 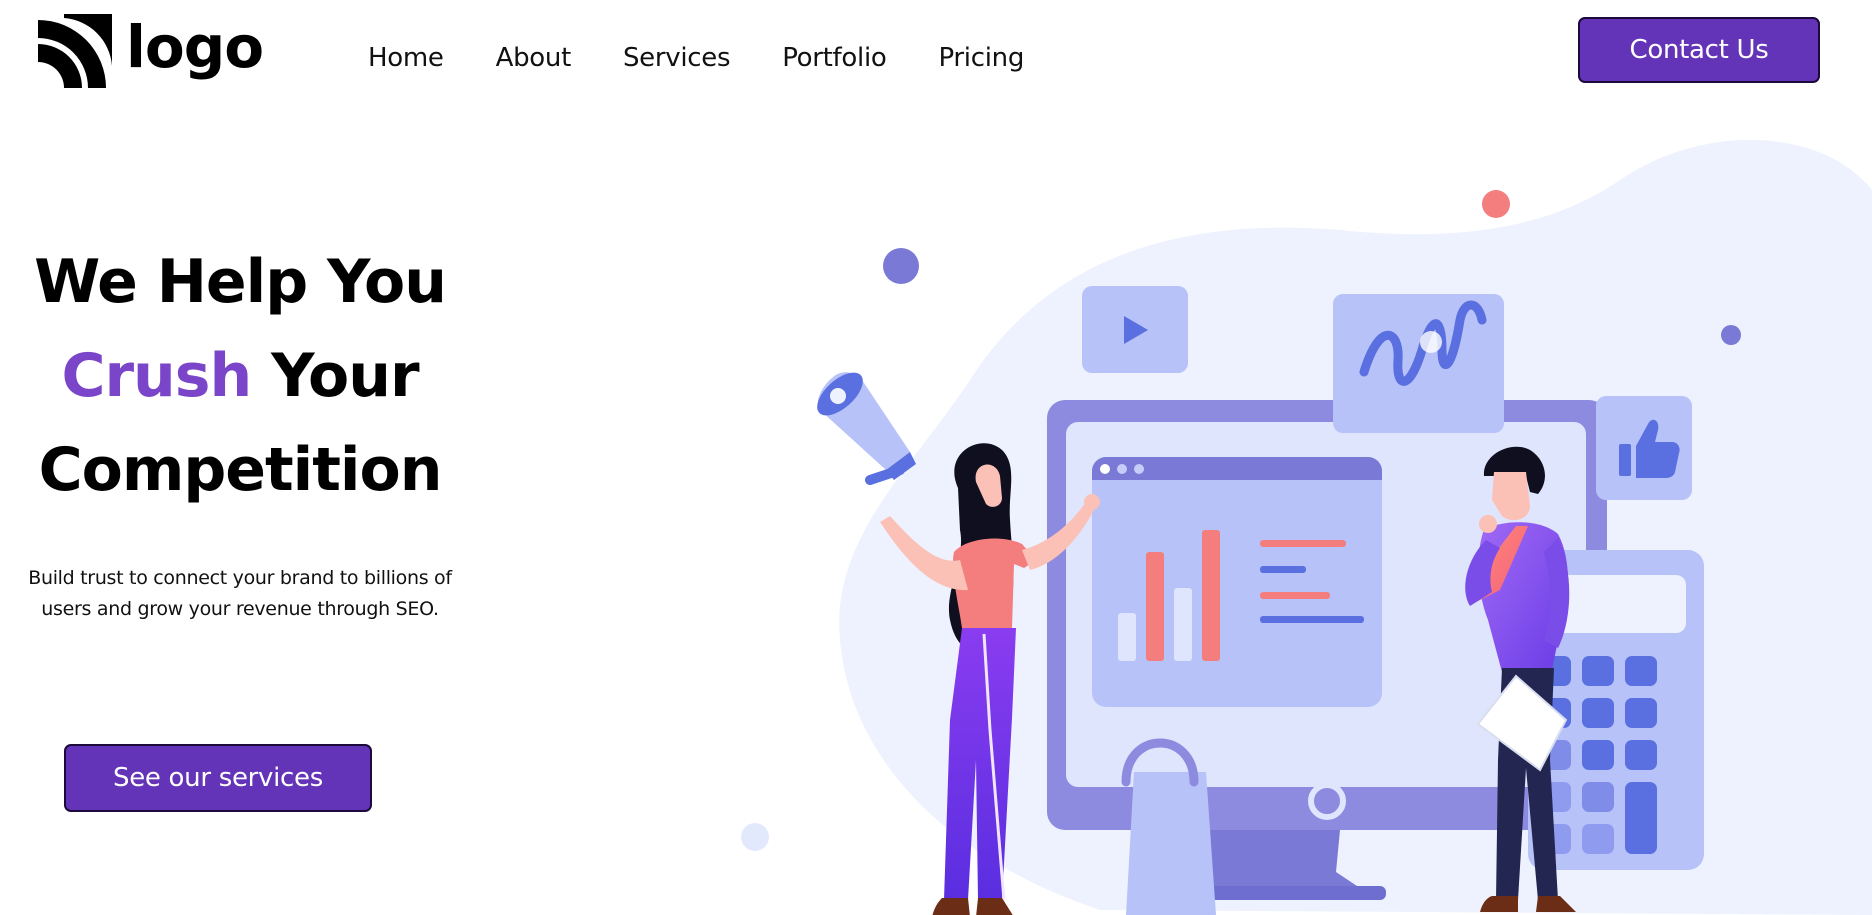 I want to click on wave-chart-card, so click(x=1418, y=363).